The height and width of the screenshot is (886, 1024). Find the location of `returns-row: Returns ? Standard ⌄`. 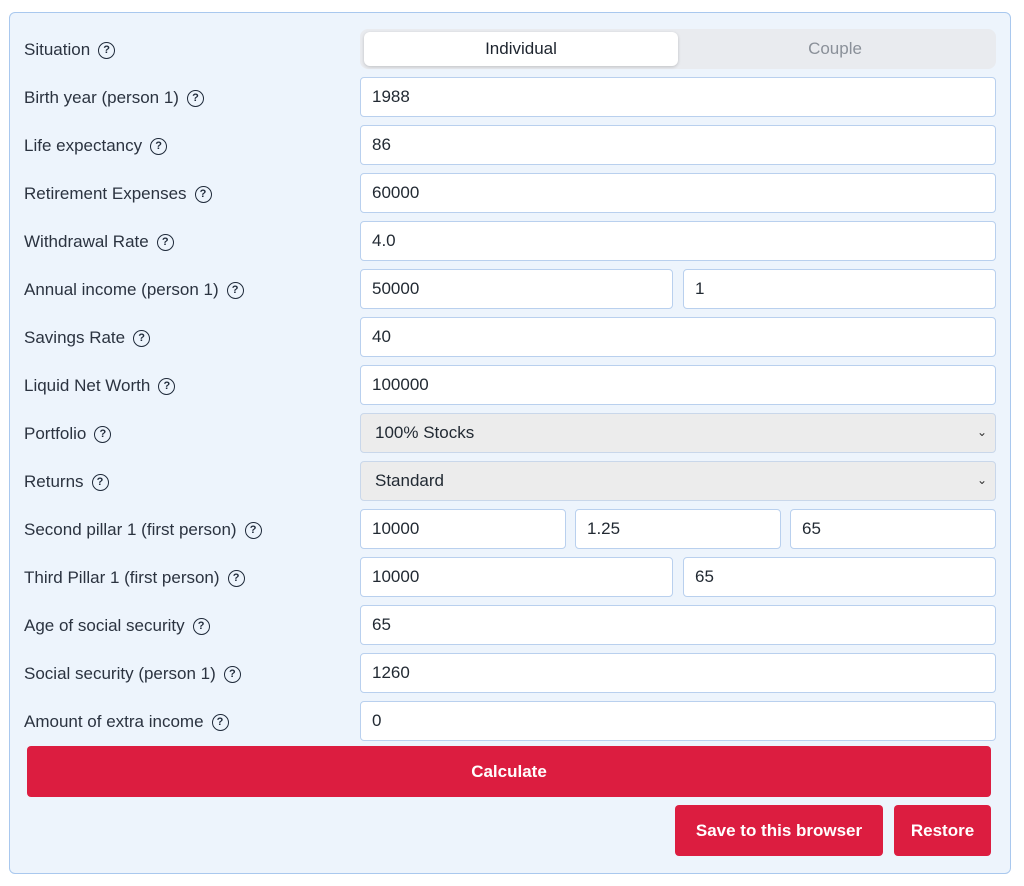

returns-row: Returns ? Standard ⌄ is located at coordinates (510, 482).